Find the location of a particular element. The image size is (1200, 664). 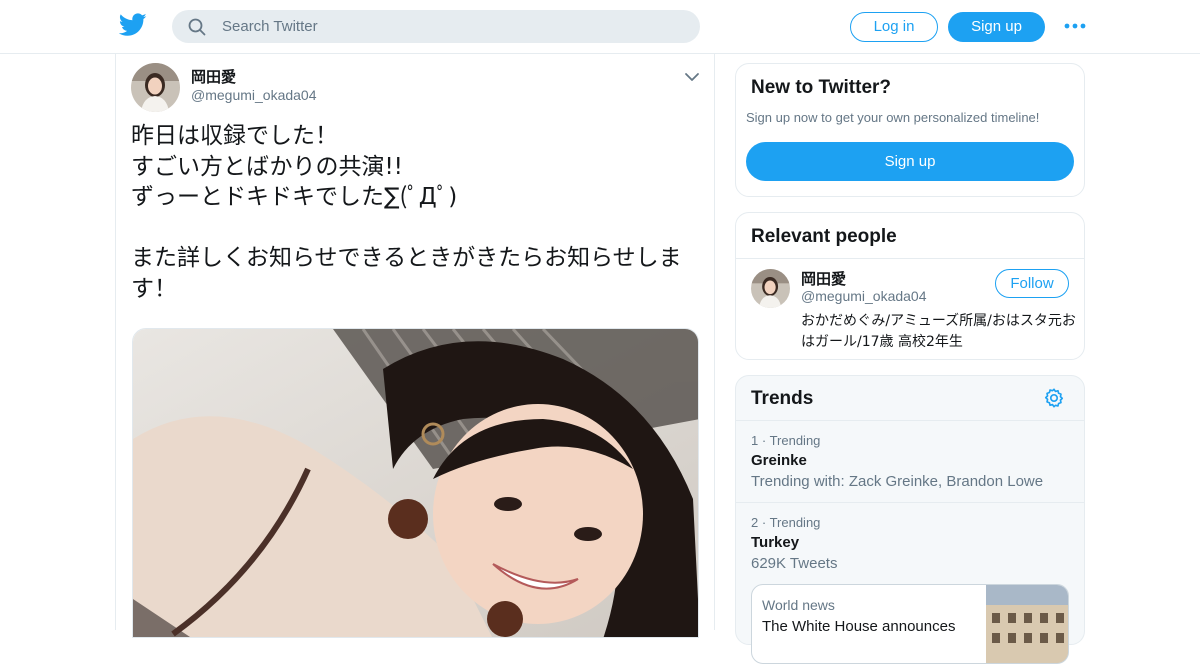

signup-button-large: Sign up is located at coordinates (910, 161).